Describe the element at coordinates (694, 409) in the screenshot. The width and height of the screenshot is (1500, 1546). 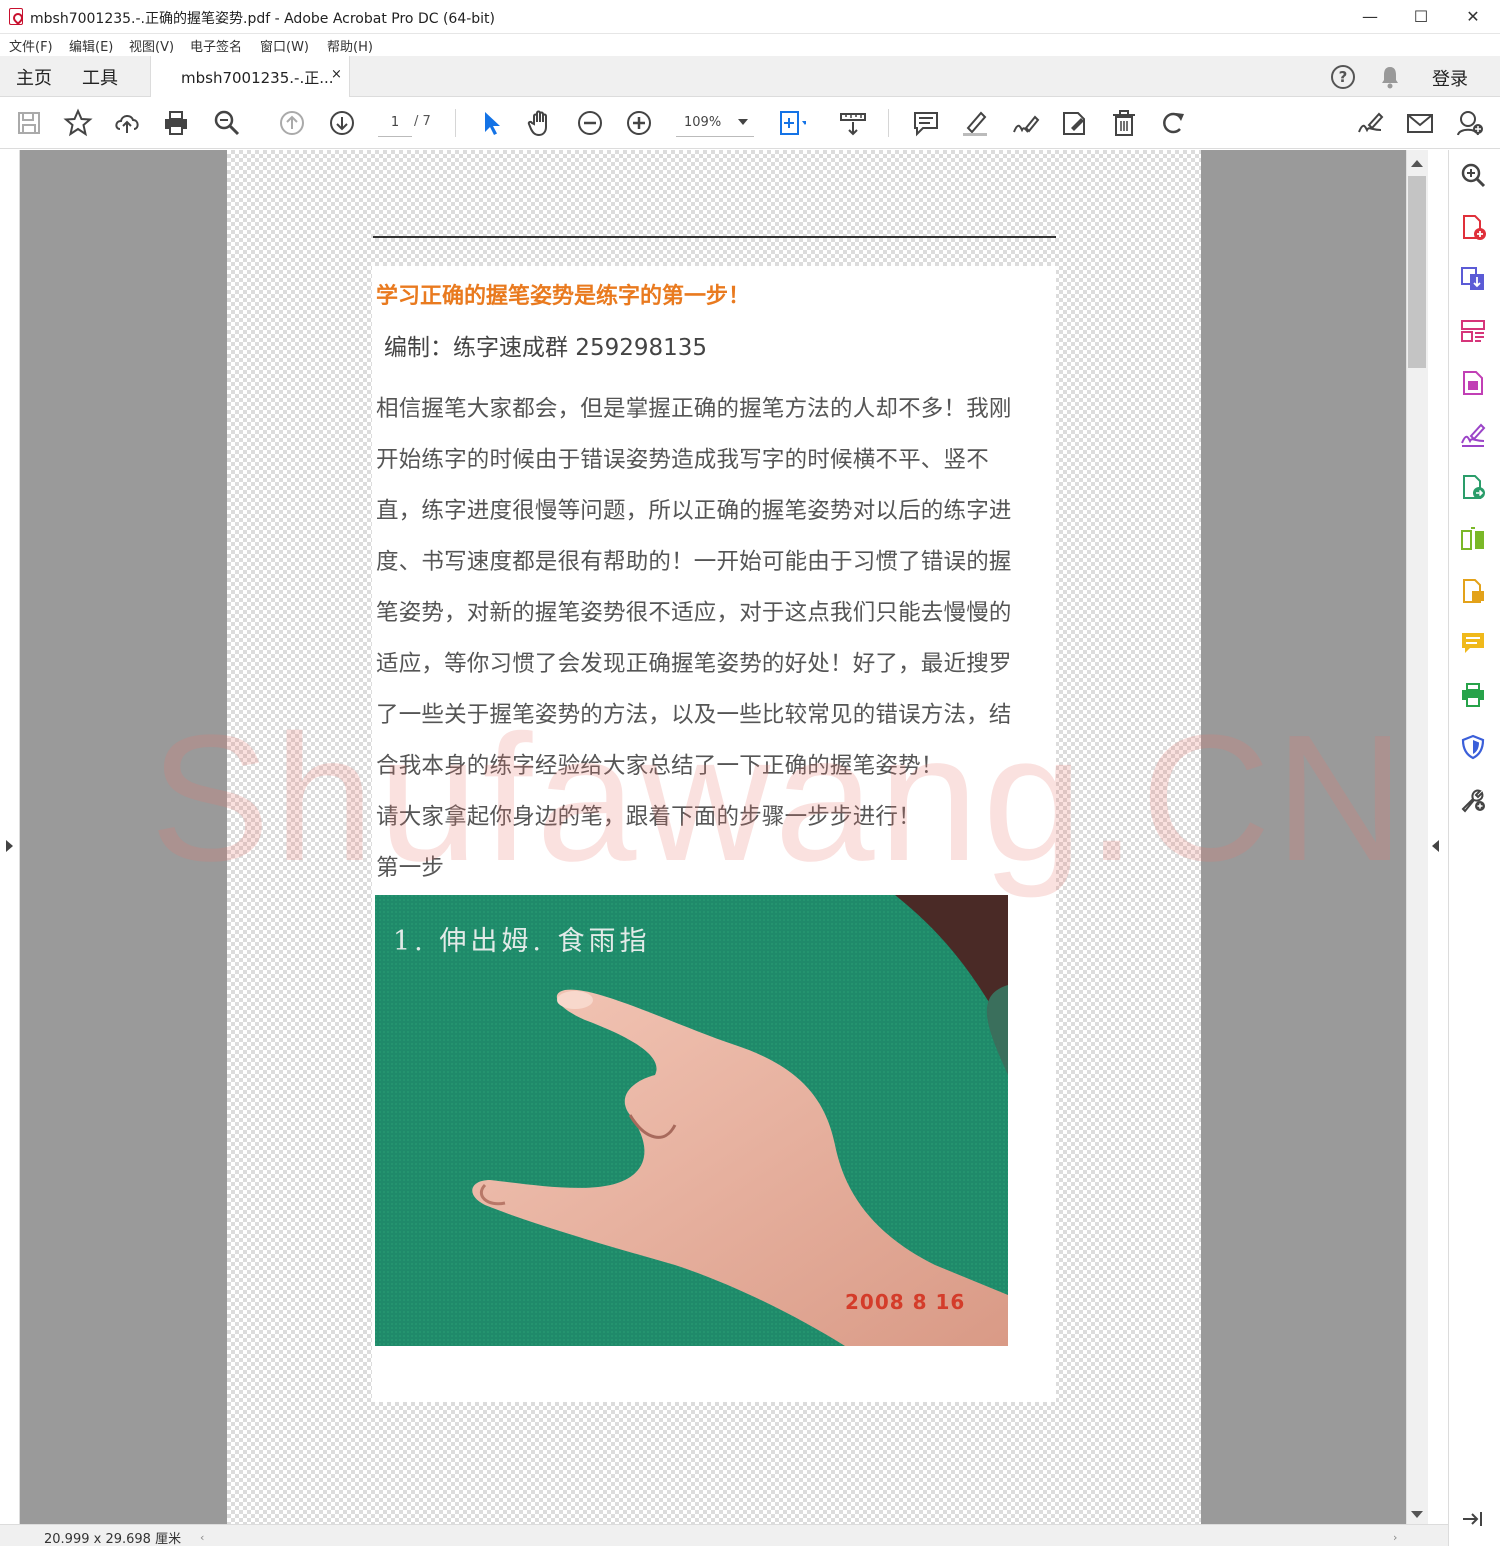
I see `paragraph-line: 相信握笔大家都会，但是掌握正确的握笔方法的人却不多！我刚` at that location.